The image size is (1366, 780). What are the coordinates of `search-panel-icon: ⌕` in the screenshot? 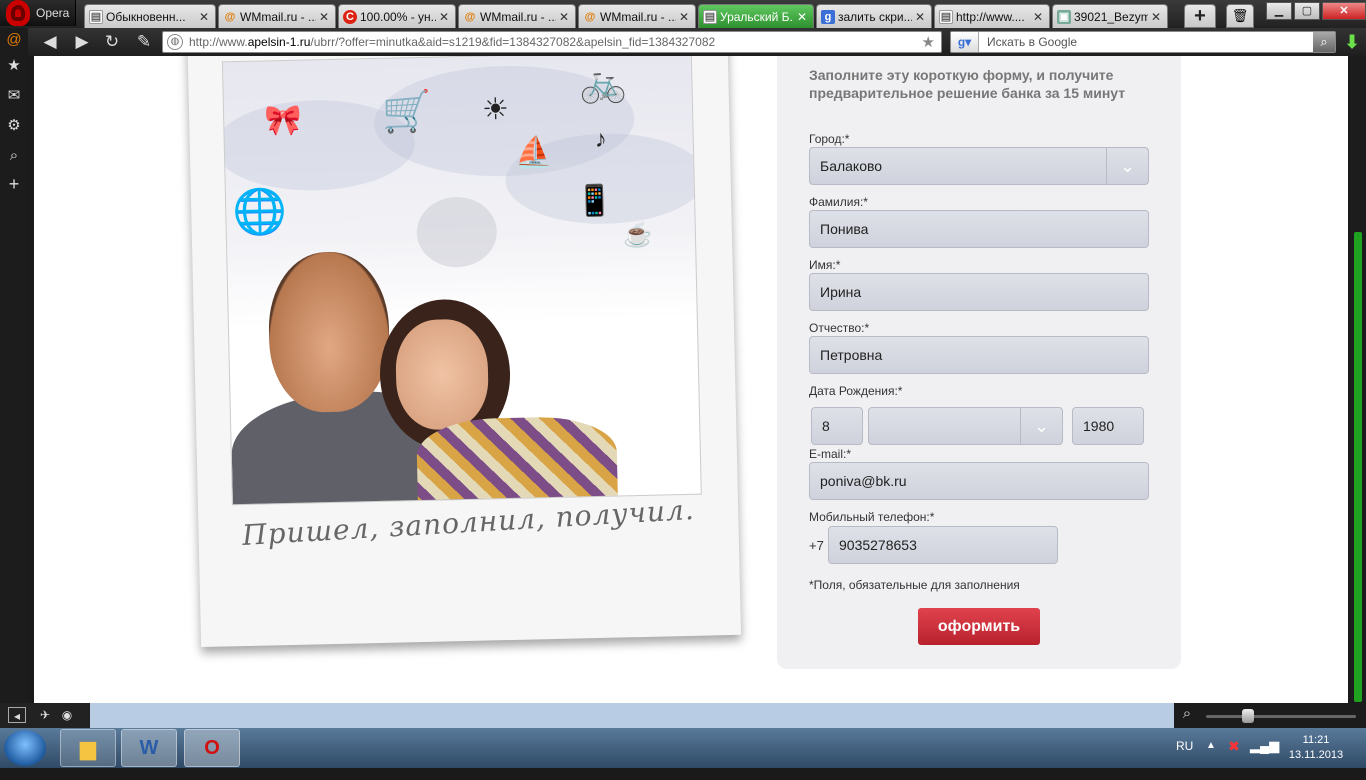 It's located at (14, 156).